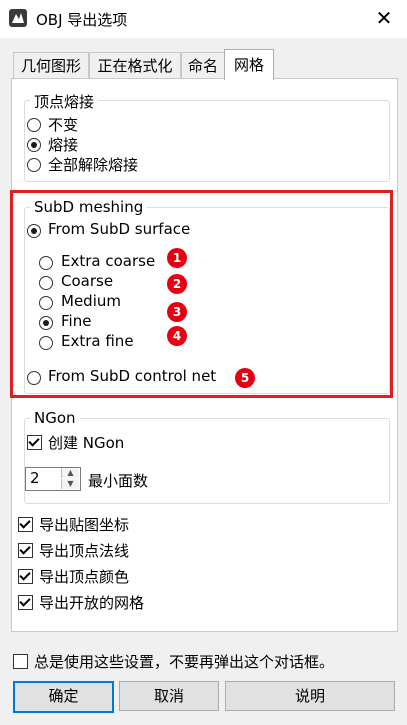 The height and width of the screenshot is (725, 407). I want to click on radio-unweld-all, so click(34, 165).